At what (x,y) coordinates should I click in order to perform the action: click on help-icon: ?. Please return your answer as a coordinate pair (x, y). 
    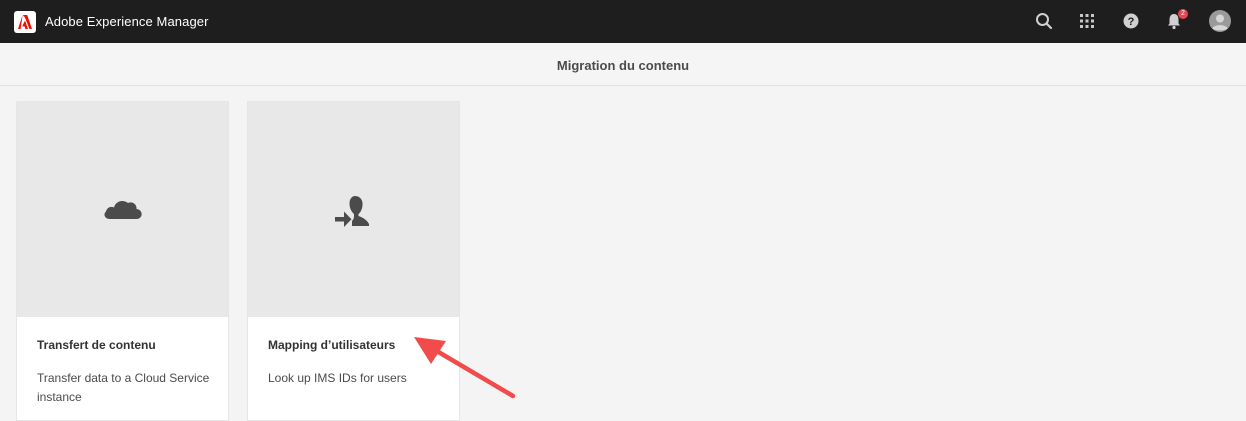
    Looking at the image, I should click on (1131, 21).